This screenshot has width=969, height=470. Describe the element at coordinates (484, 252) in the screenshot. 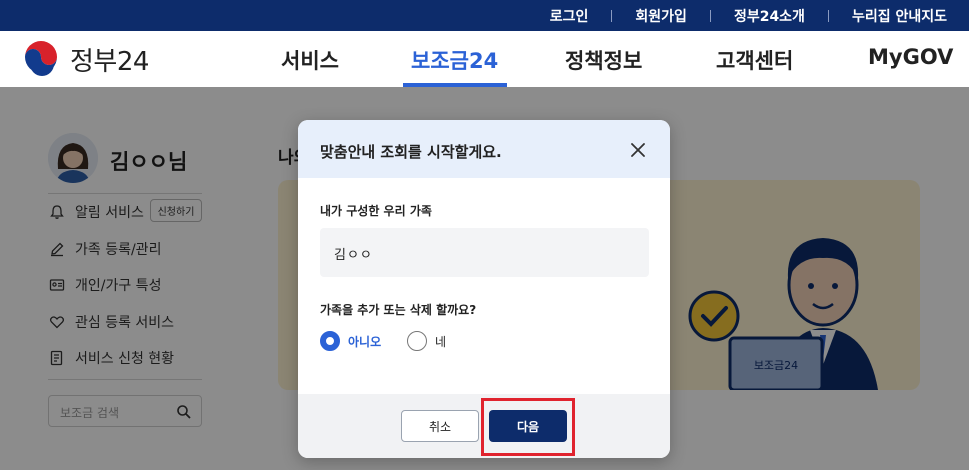

I see `family-members-box: 김ㅇㅇ` at that location.